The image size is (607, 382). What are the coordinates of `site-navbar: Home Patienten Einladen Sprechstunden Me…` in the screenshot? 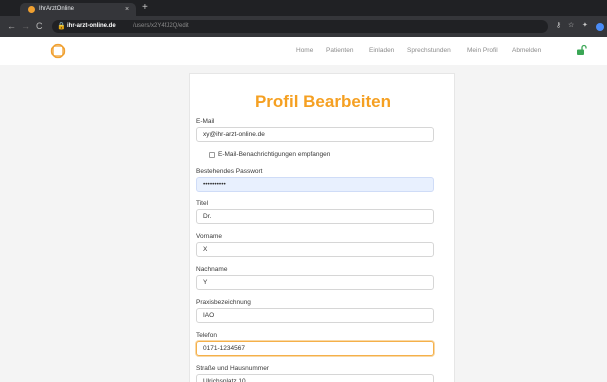 It's located at (303, 51).